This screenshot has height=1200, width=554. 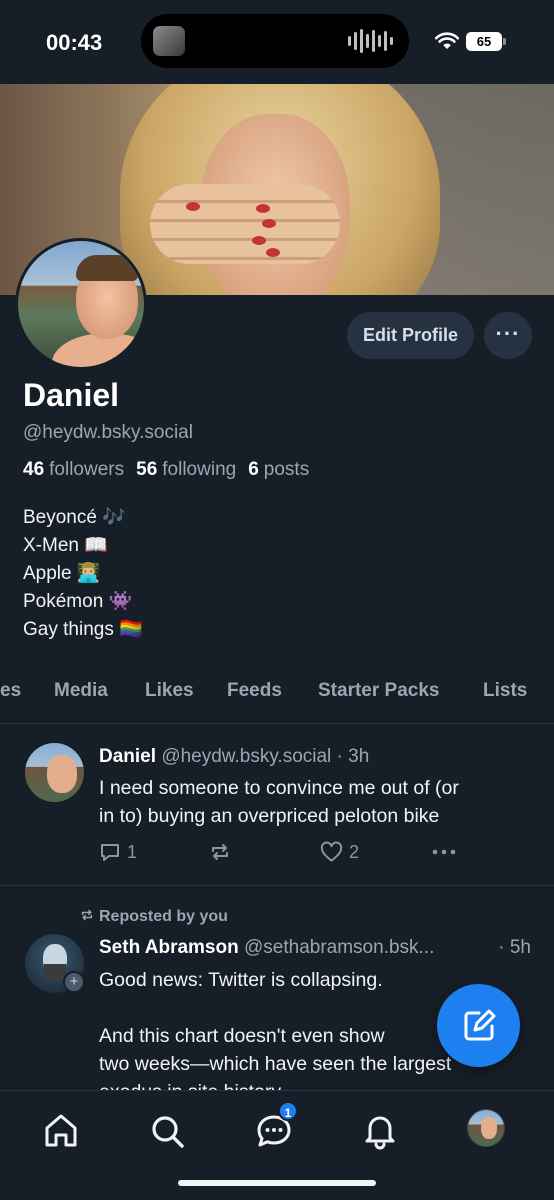 I want to click on compose-icon, so click(x=480, y=1025).